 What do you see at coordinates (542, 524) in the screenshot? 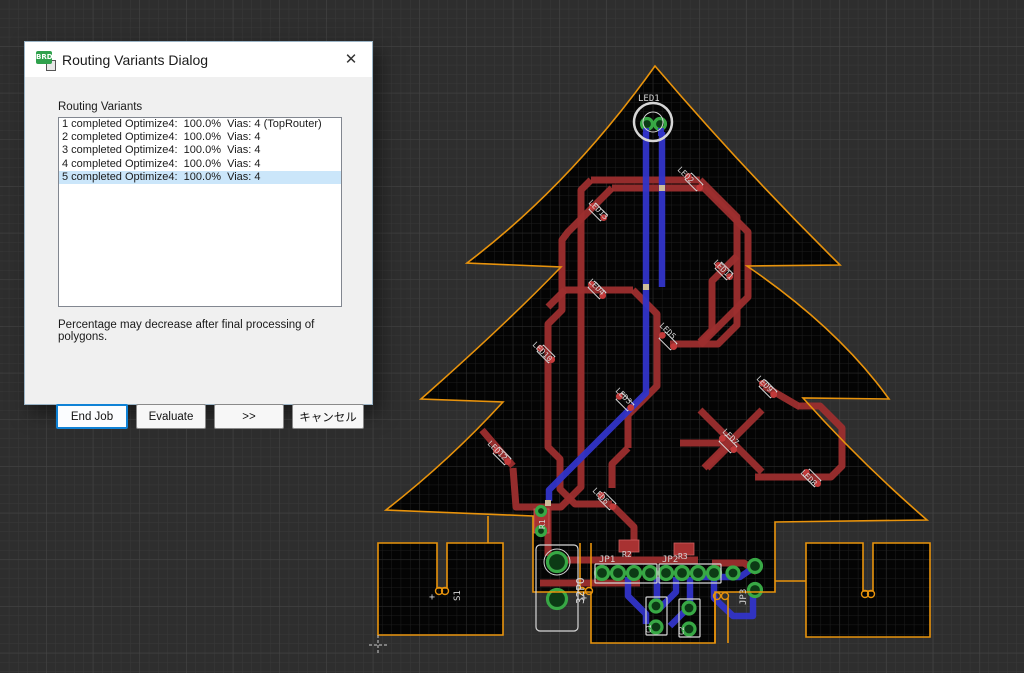
I see `ref-designator: R1` at bounding box center [542, 524].